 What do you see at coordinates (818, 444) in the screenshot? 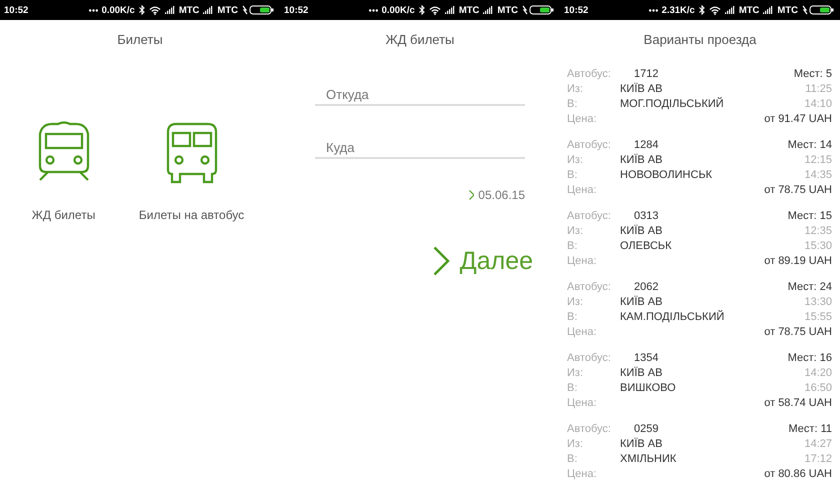
I see `departure-time: 14:27` at bounding box center [818, 444].